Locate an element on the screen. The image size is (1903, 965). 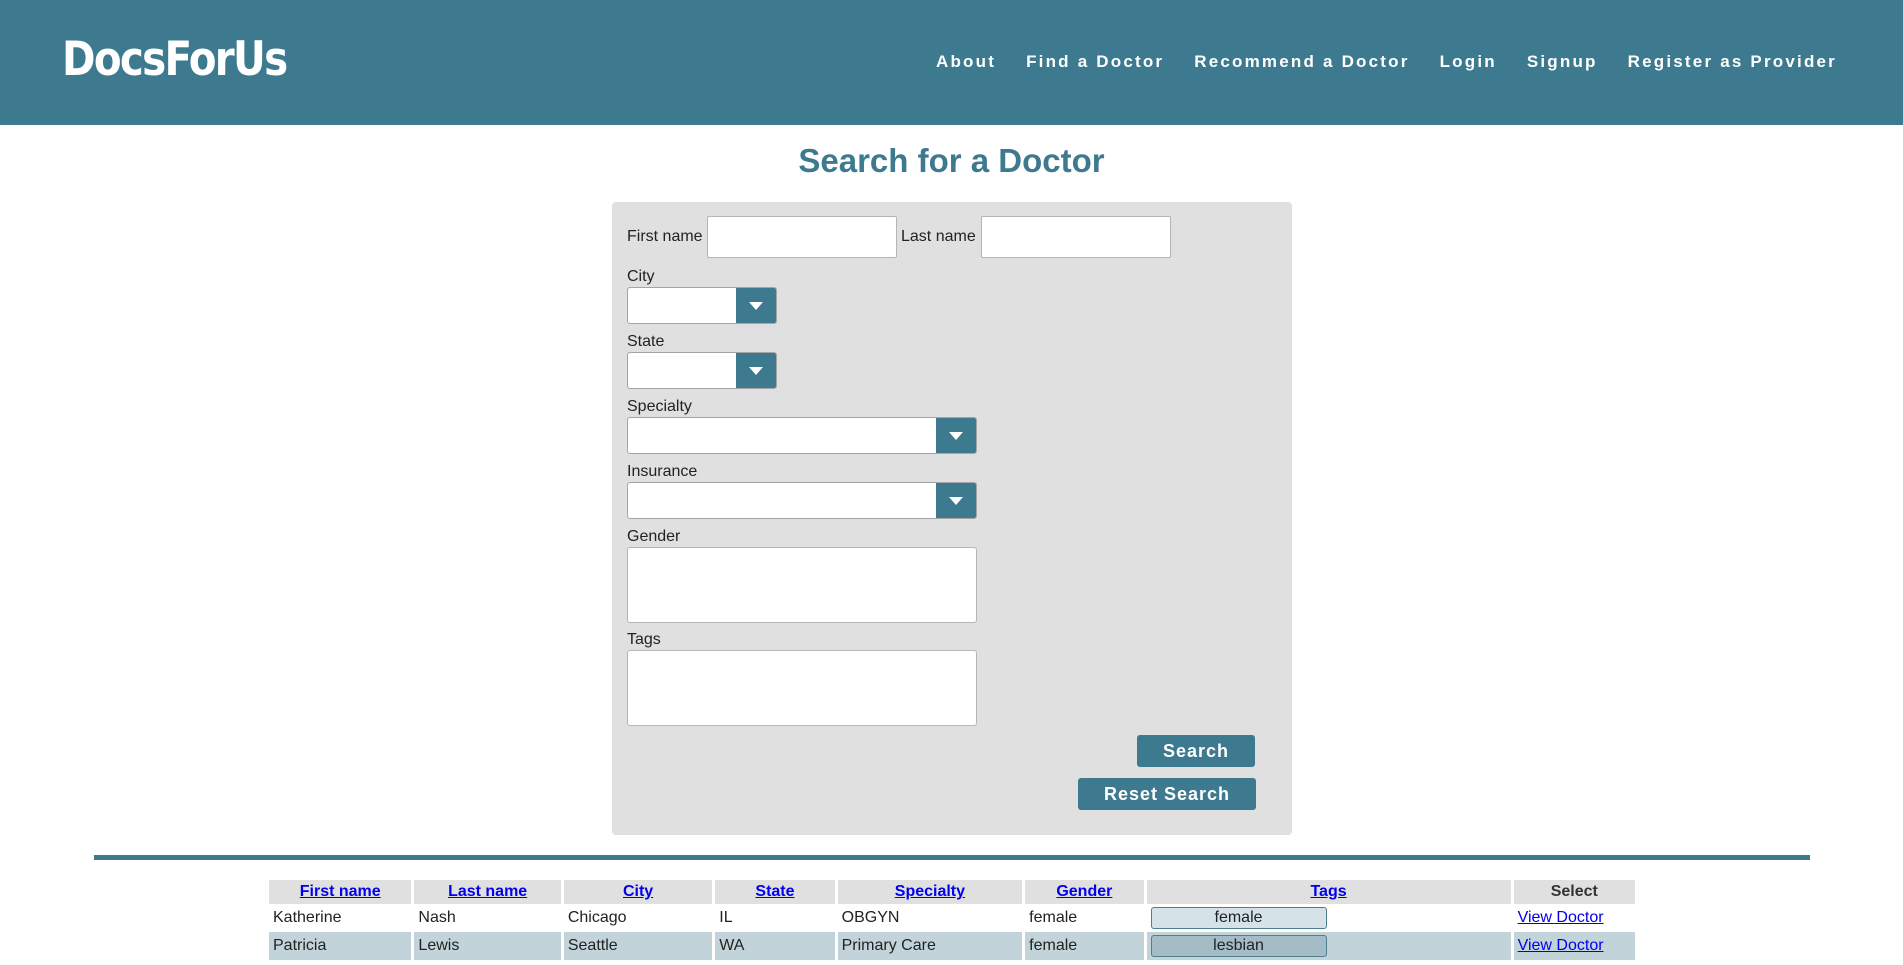
col-header-first-name: First name is located at coordinates (340, 892).